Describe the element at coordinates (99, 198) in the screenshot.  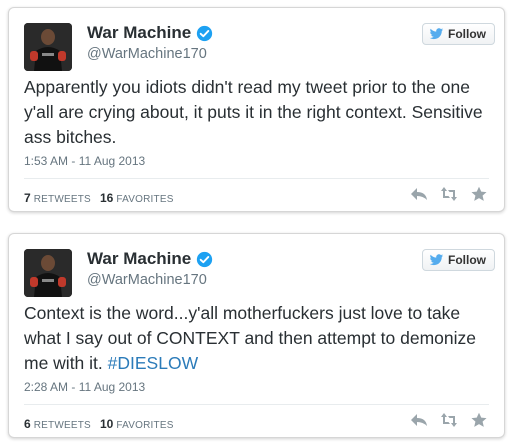
I see `tweet-stats: 7 RETWEETS 16 FAVORITES` at that location.